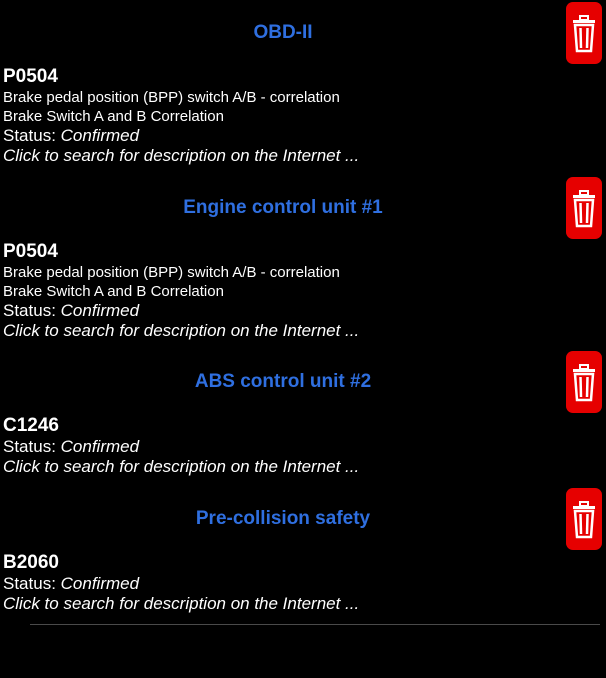 This screenshot has height=678, width=606. I want to click on section-title: Engine control unit #1, so click(283, 207).